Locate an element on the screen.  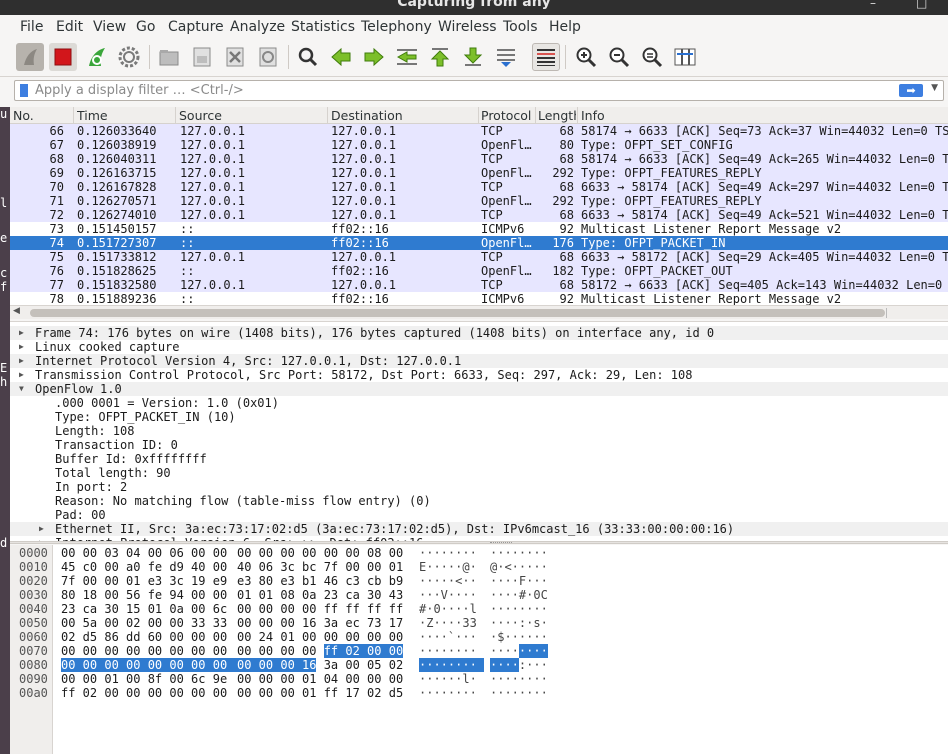
maximize-icon: □ is located at coordinates (921, 5).